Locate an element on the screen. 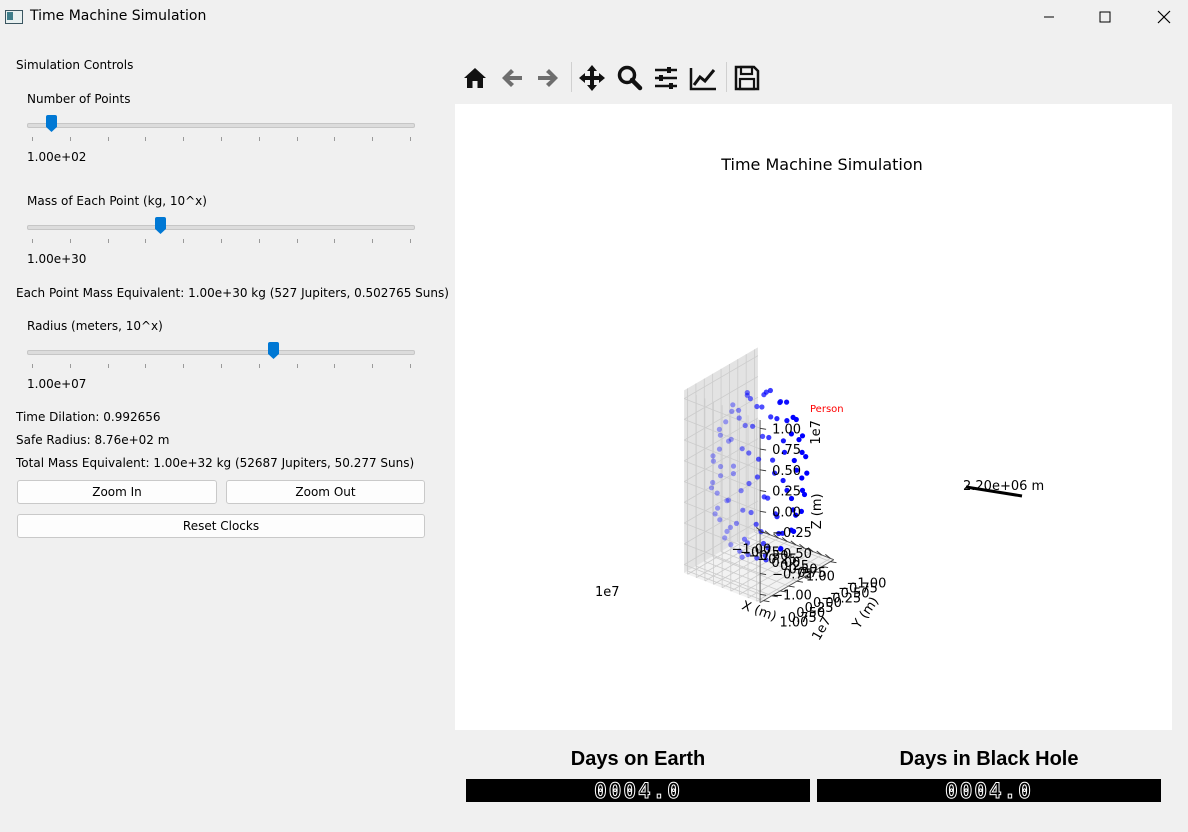 The height and width of the screenshot is (832, 1188). zoom-out-button: Zoom Out is located at coordinates (325, 492).